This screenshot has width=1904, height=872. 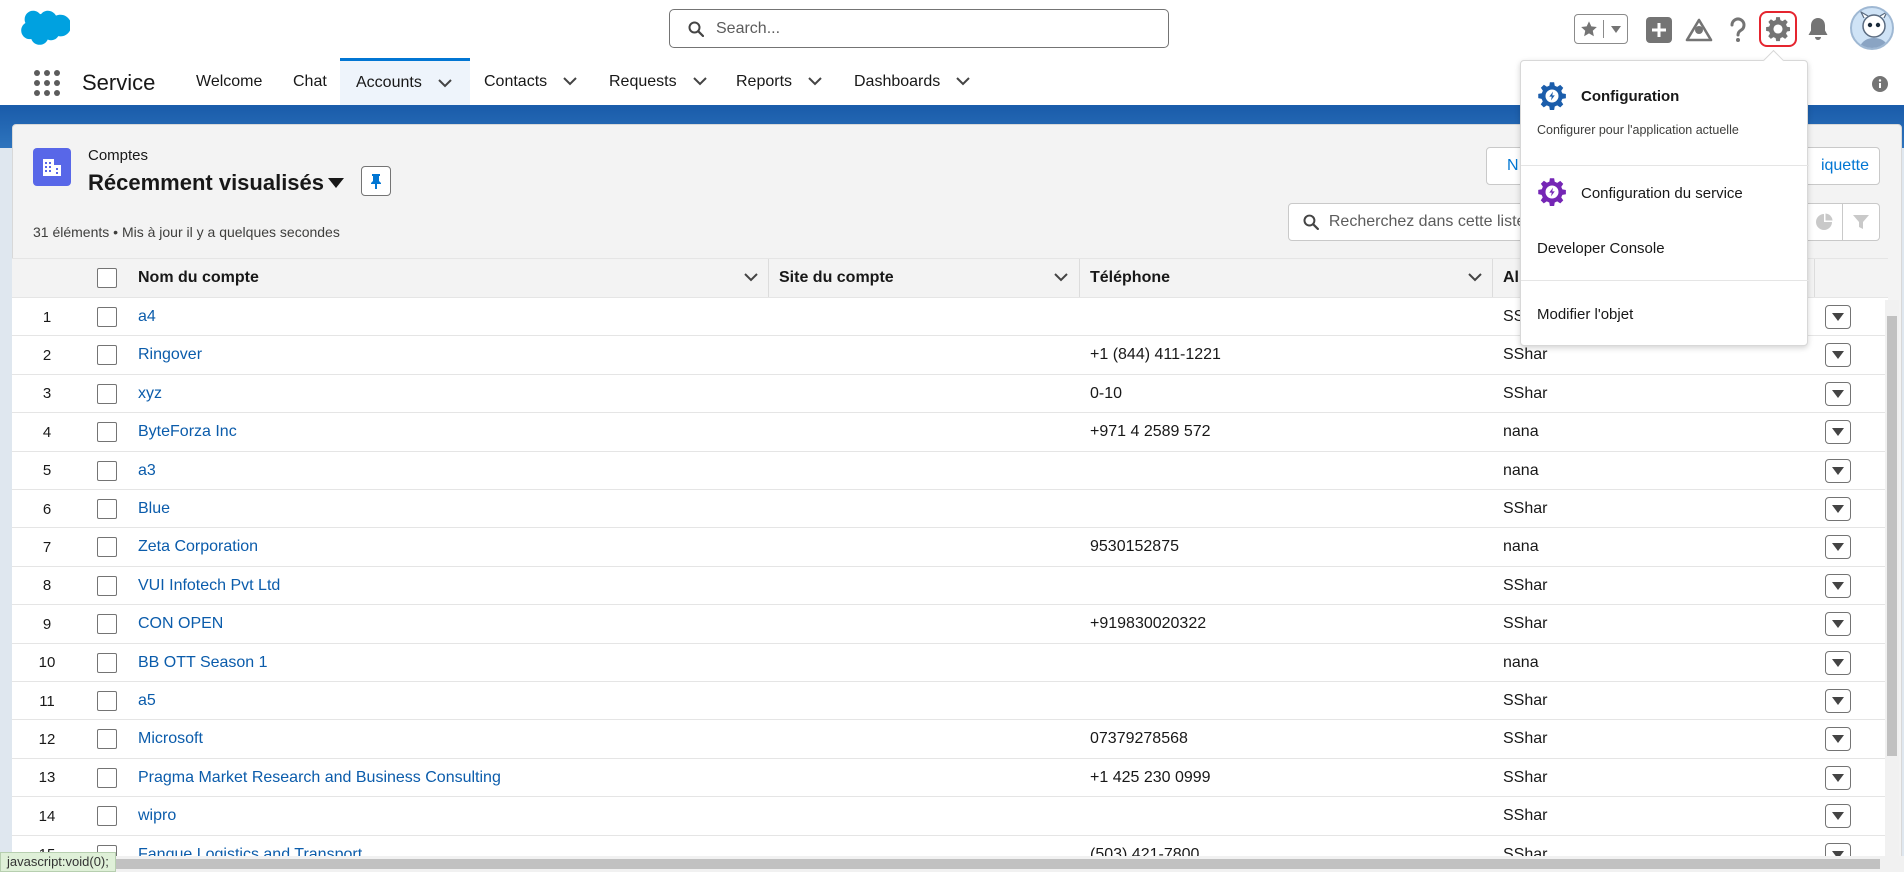 I want to click on charts-button, so click(x=1823, y=222).